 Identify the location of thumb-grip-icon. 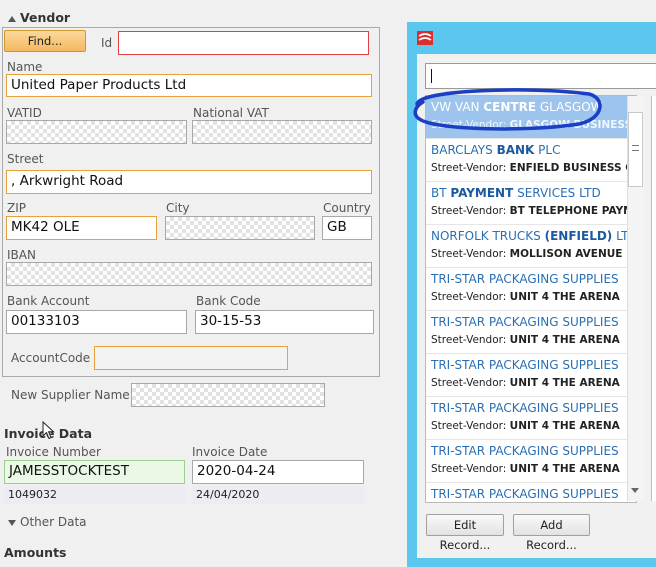
(635, 148).